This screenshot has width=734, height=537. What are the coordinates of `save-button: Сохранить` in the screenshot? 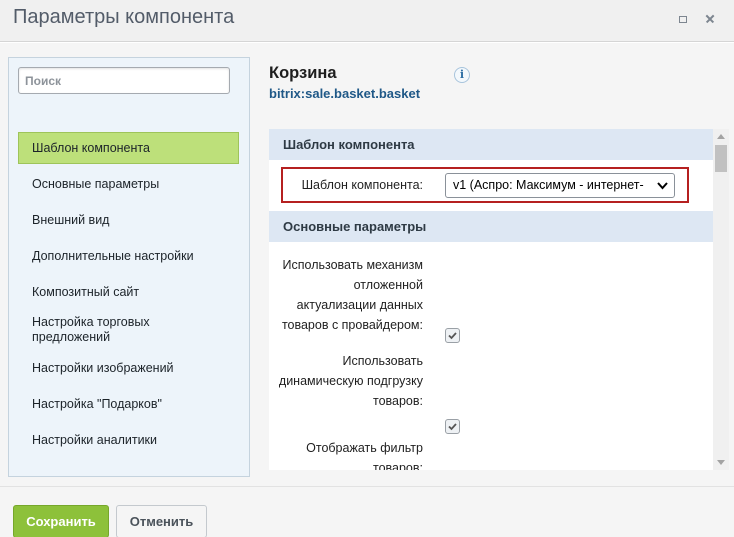 It's located at (61, 521).